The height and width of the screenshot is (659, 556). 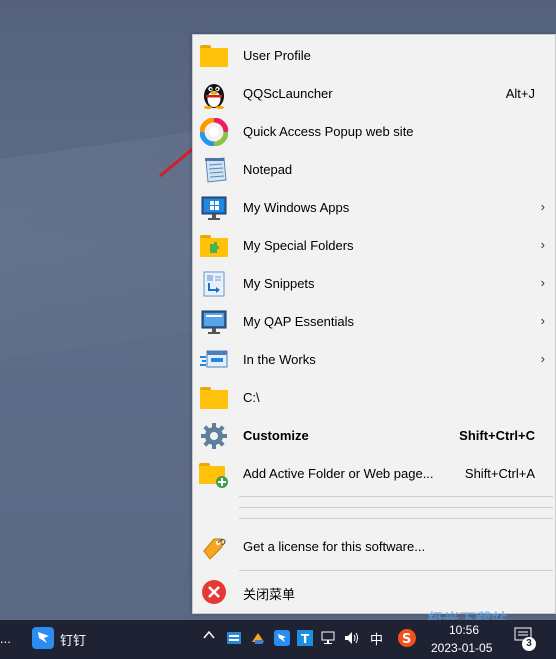 What do you see at coordinates (214, 170) in the screenshot?
I see `notepad-icon` at bounding box center [214, 170].